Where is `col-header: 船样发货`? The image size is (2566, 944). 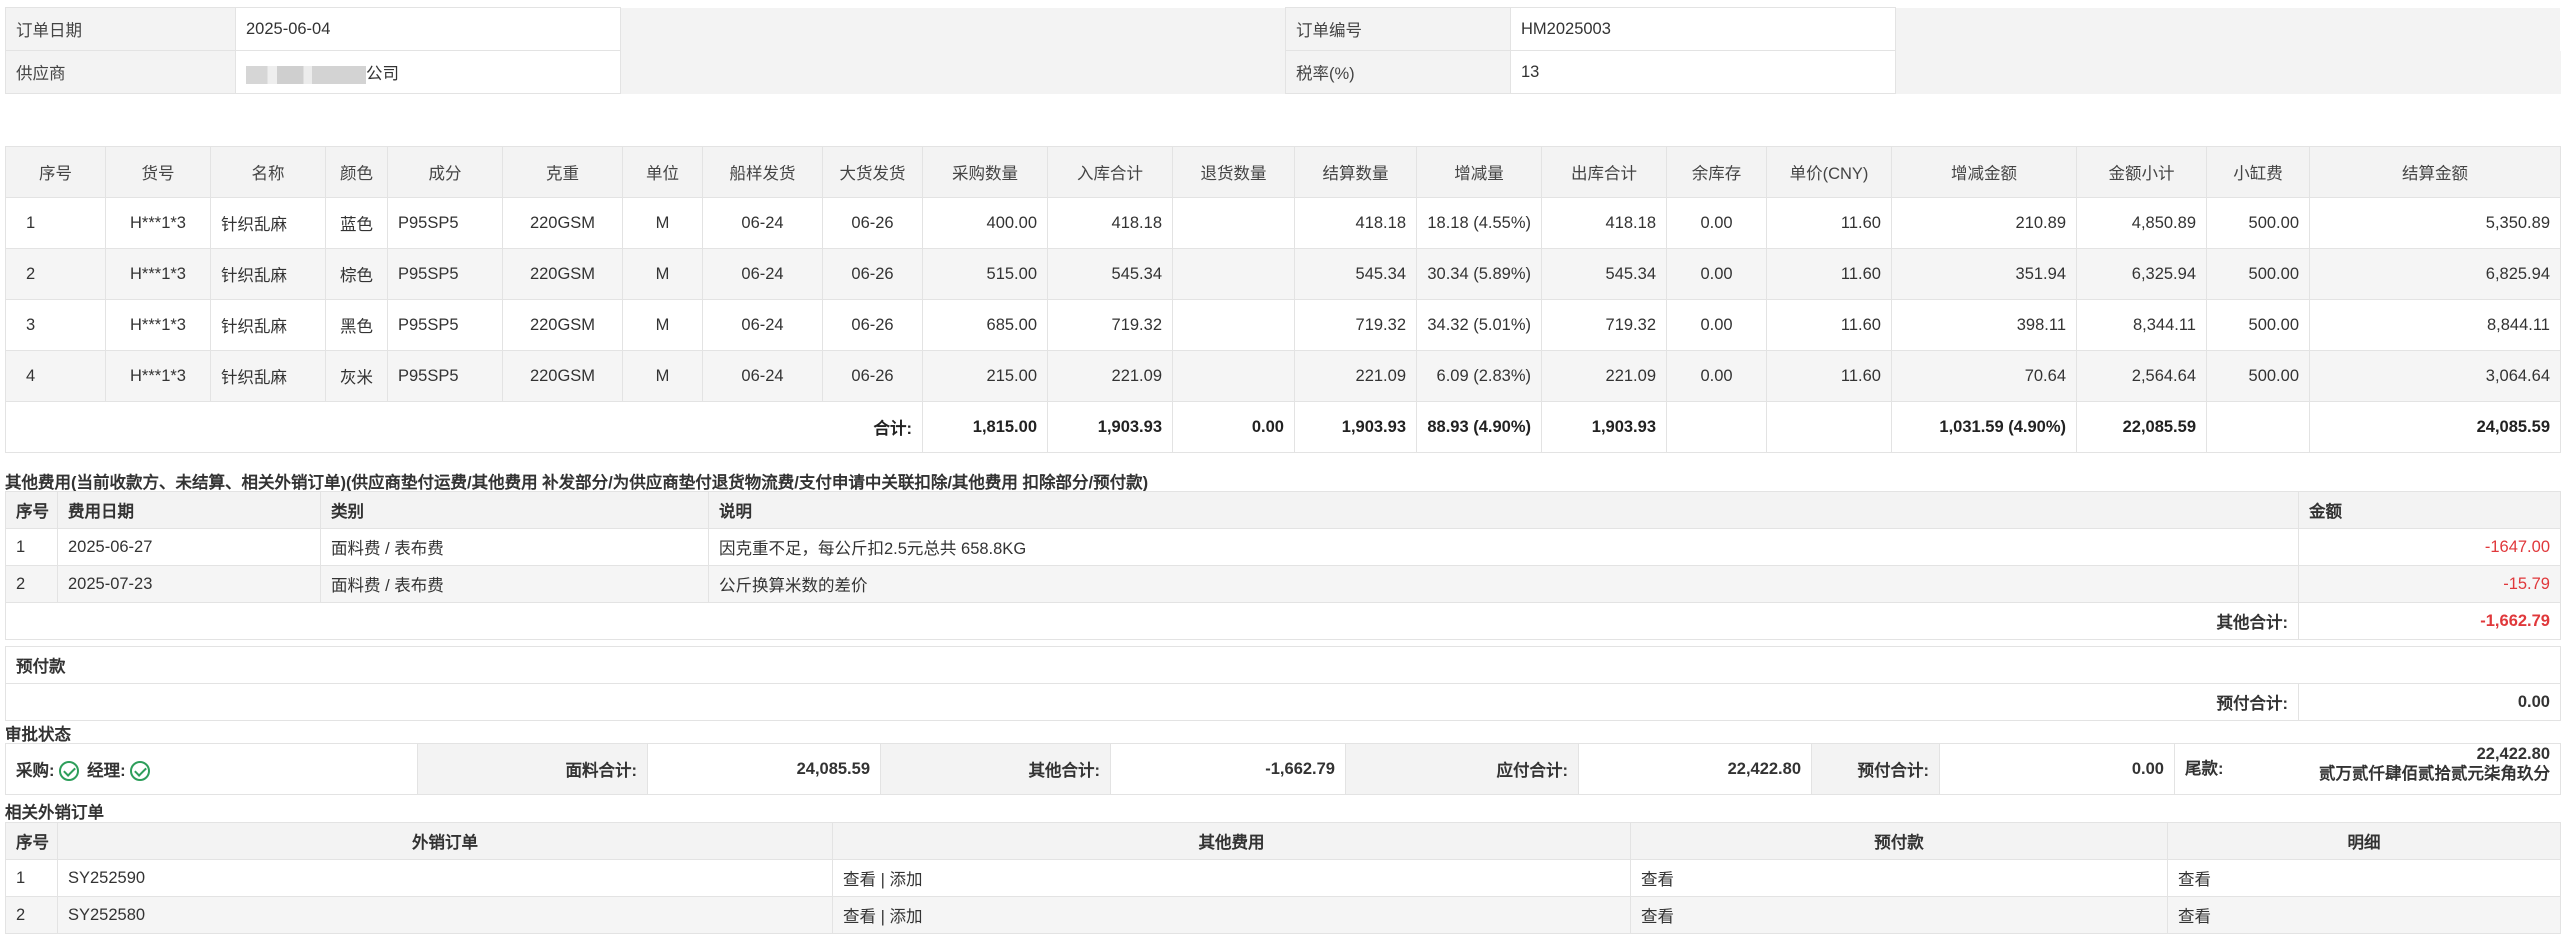 col-header: 船样发货 is located at coordinates (762, 172).